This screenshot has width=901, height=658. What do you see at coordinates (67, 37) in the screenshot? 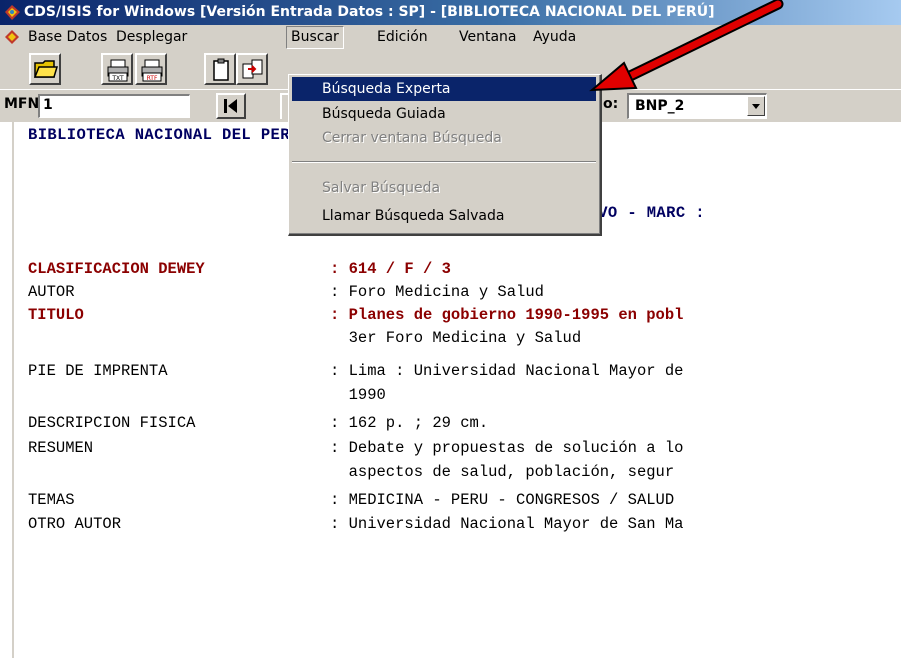
I see `menu-base-datos: Base Datos` at bounding box center [67, 37].